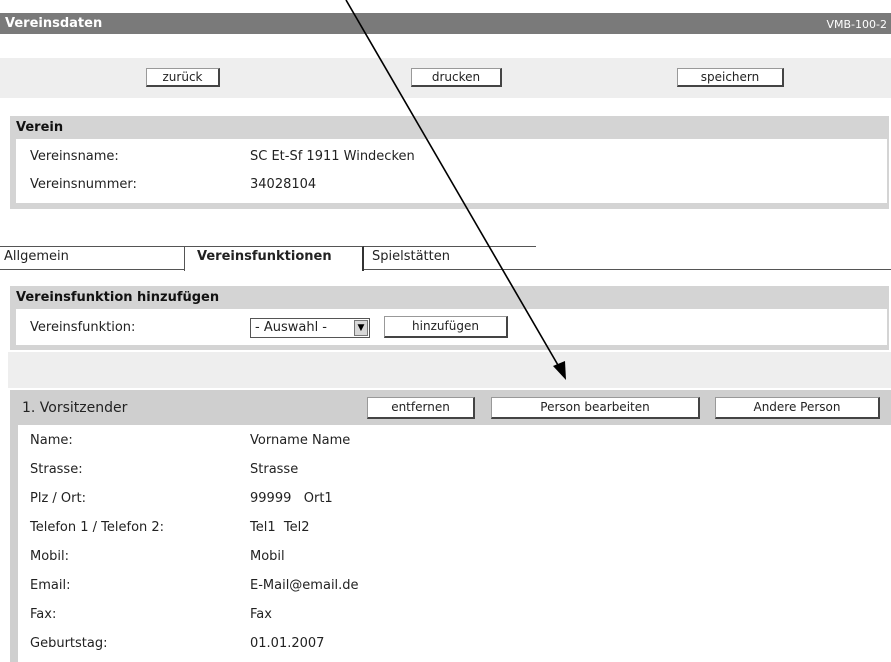  Describe the element at coordinates (43, 614) in the screenshot. I see `fax-label: Fax:` at that location.